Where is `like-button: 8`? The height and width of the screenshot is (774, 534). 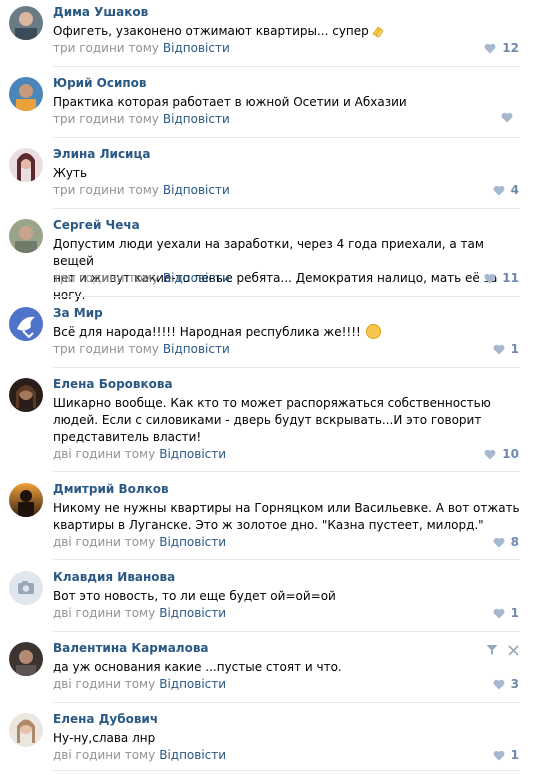 like-button: 8 is located at coordinates (506, 542).